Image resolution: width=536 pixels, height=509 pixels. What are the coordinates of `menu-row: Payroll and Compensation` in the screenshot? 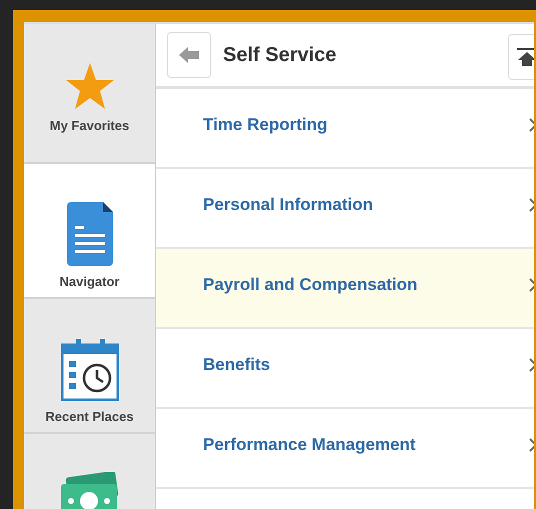 It's located at (345, 289).